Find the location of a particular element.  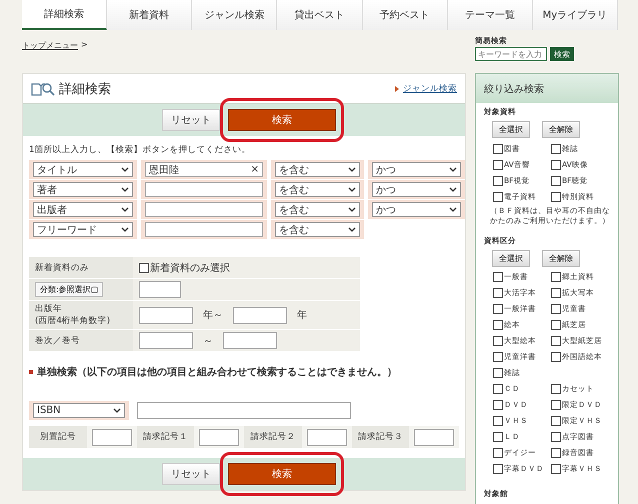

panel-title: 絞り込み検索 is located at coordinates (514, 89).